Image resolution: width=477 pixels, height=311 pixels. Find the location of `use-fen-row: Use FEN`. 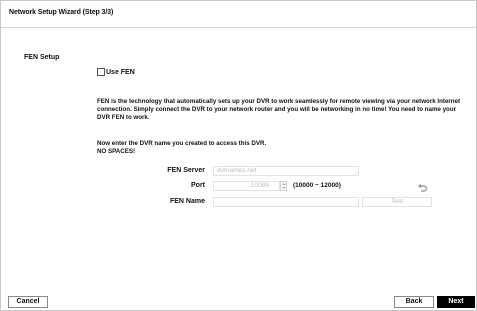

use-fen-row: Use FEN is located at coordinates (116, 72).